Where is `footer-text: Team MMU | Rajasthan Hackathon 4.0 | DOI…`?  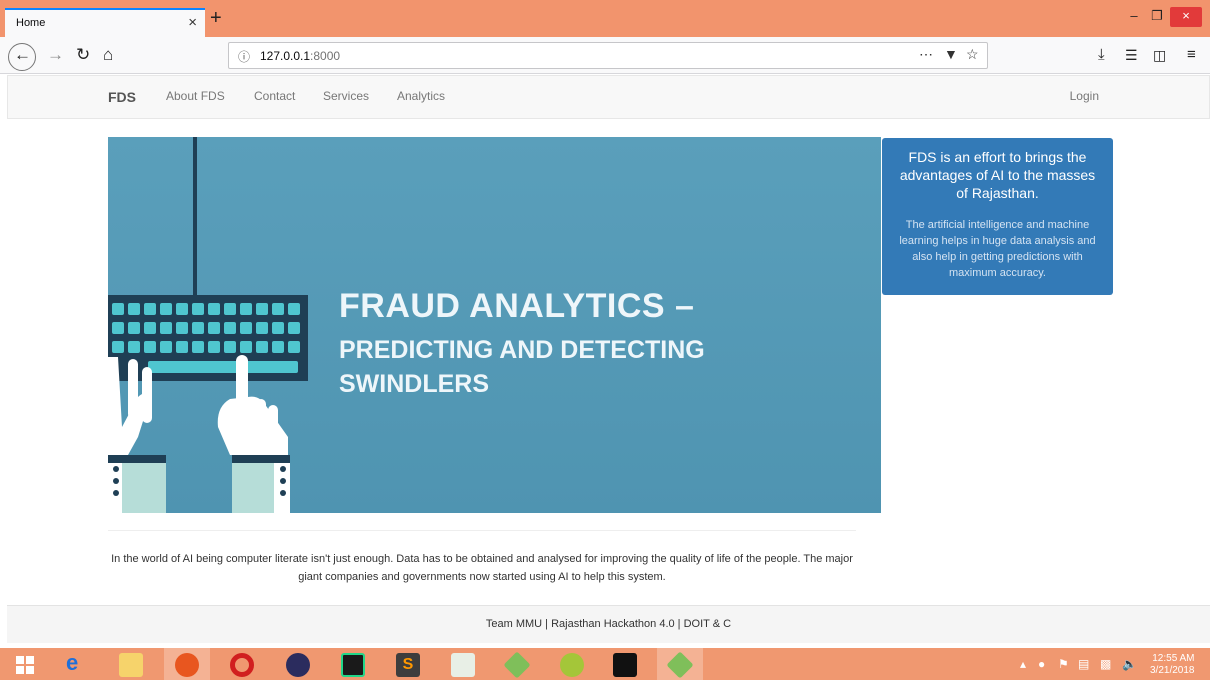 footer-text: Team MMU | Rajasthan Hackathon 4.0 | DOI… is located at coordinates (608, 624).